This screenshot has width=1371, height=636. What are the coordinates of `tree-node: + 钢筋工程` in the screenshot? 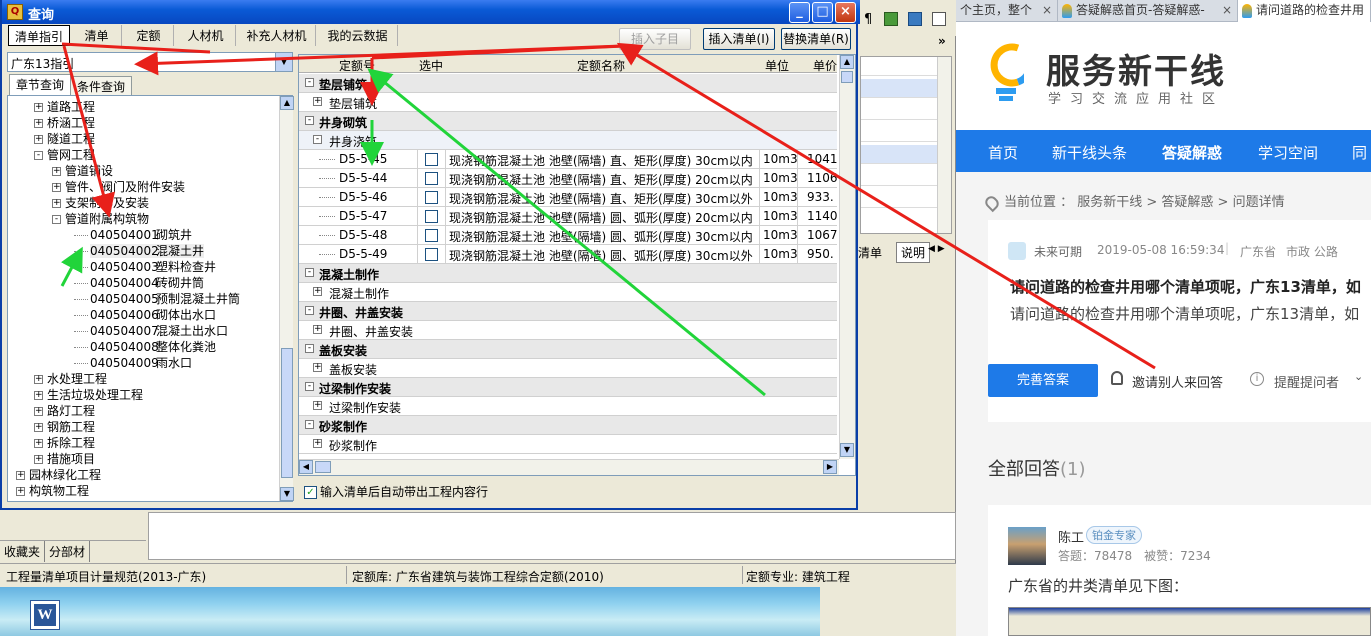 It's located at (64, 427).